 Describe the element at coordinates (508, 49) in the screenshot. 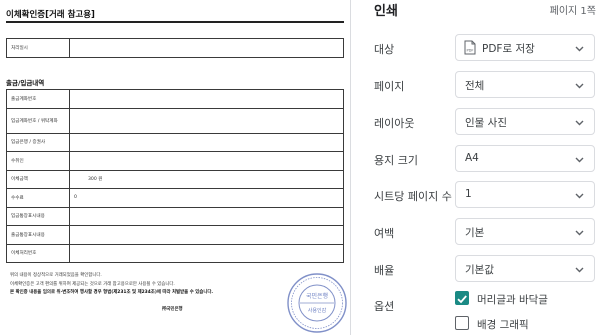

I see `destination-value: PDF로 저장` at that location.